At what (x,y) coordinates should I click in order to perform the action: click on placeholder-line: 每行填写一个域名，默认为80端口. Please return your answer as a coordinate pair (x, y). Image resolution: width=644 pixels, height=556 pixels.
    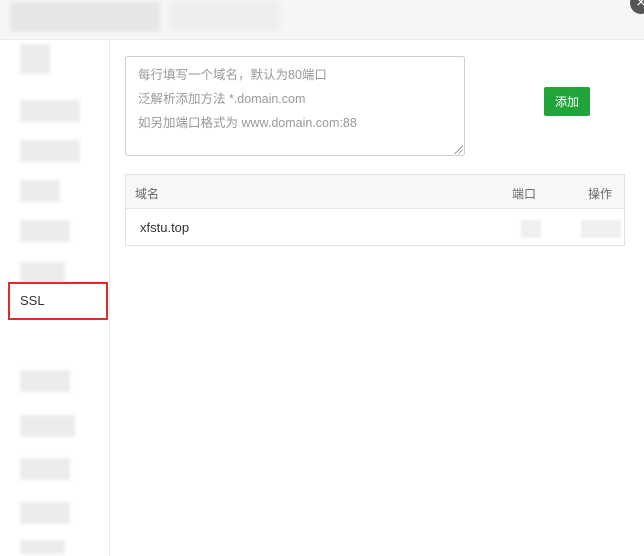
    Looking at the image, I should click on (232, 75).